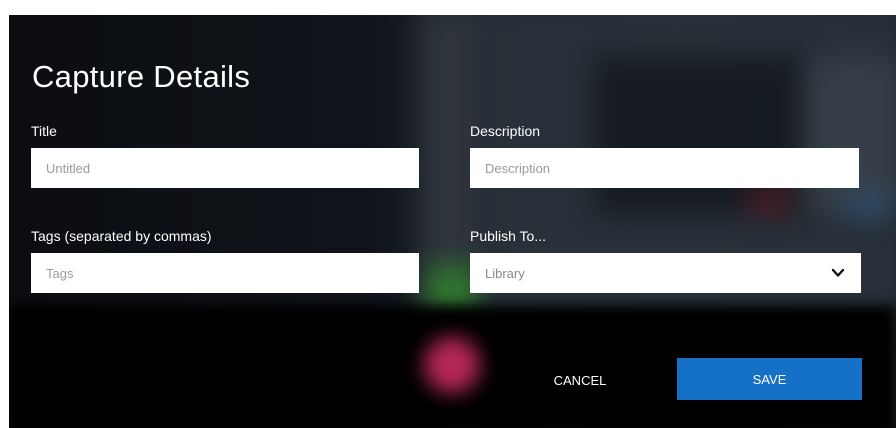  I want to click on cancel-button: CANCEL, so click(580, 380).